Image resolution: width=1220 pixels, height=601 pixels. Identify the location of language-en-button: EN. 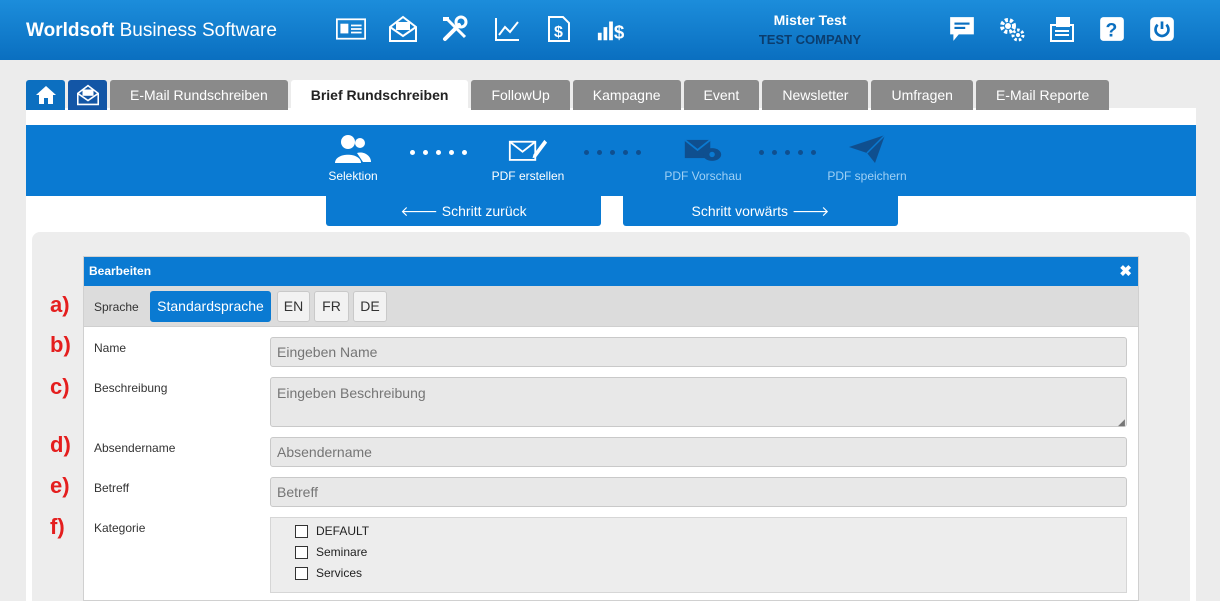
(293, 306).